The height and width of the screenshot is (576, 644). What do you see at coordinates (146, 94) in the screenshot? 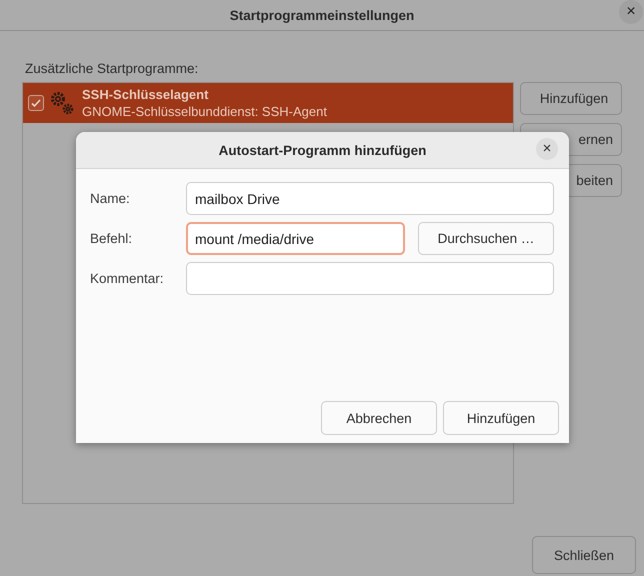
I see `program-name: SSH-Schlüsselagent` at bounding box center [146, 94].